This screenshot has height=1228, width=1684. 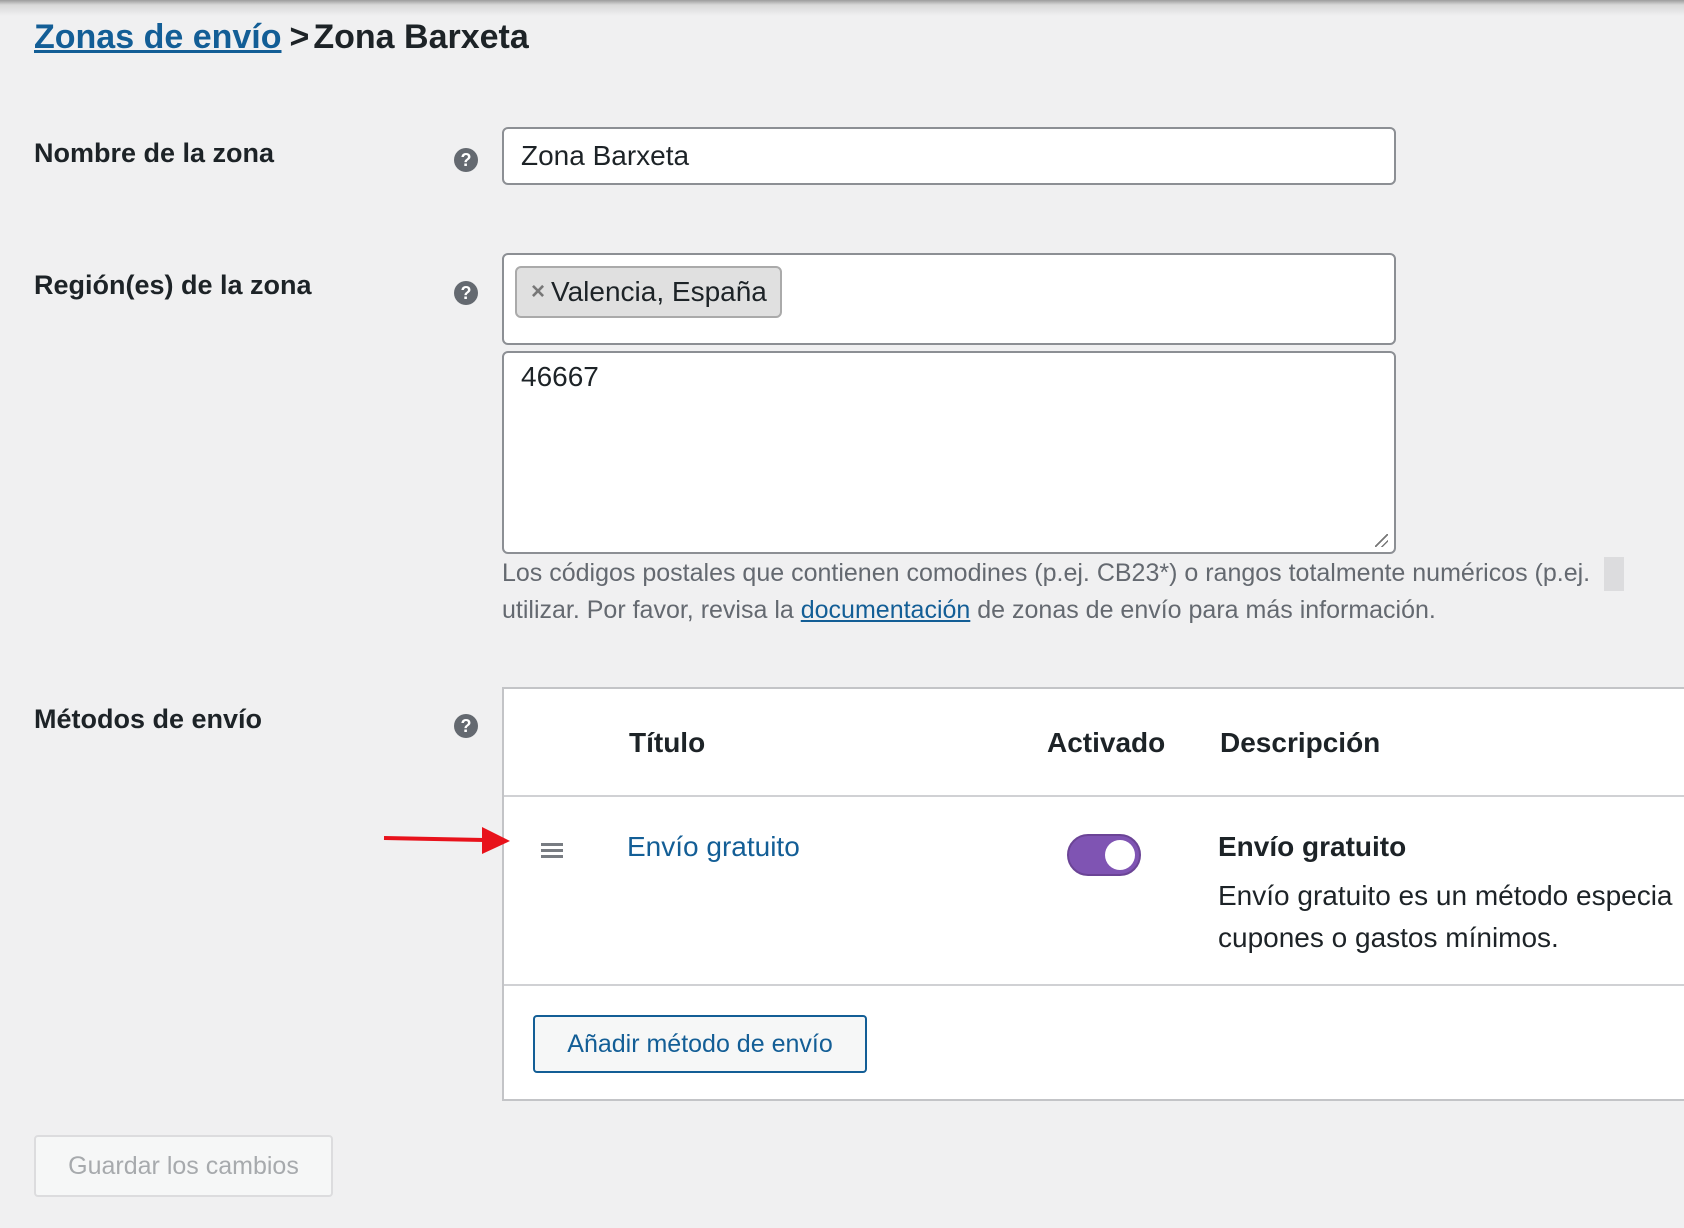 I want to click on zone-regions-select: × Valencia, España, so click(x=949, y=299).